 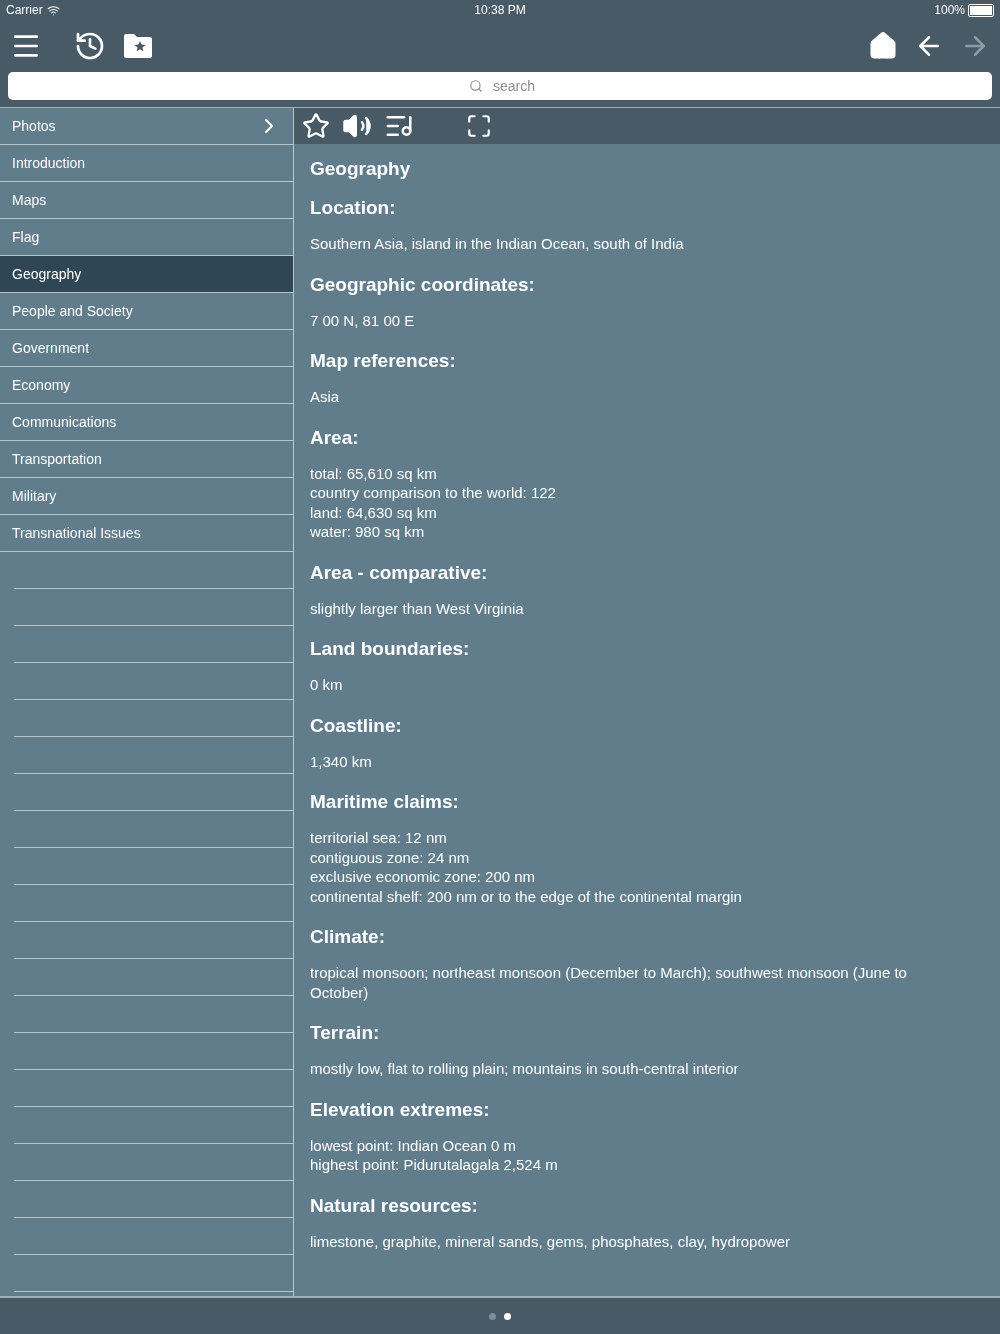 What do you see at coordinates (90, 46) in the screenshot?
I see `history-button` at bounding box center [90, 46].